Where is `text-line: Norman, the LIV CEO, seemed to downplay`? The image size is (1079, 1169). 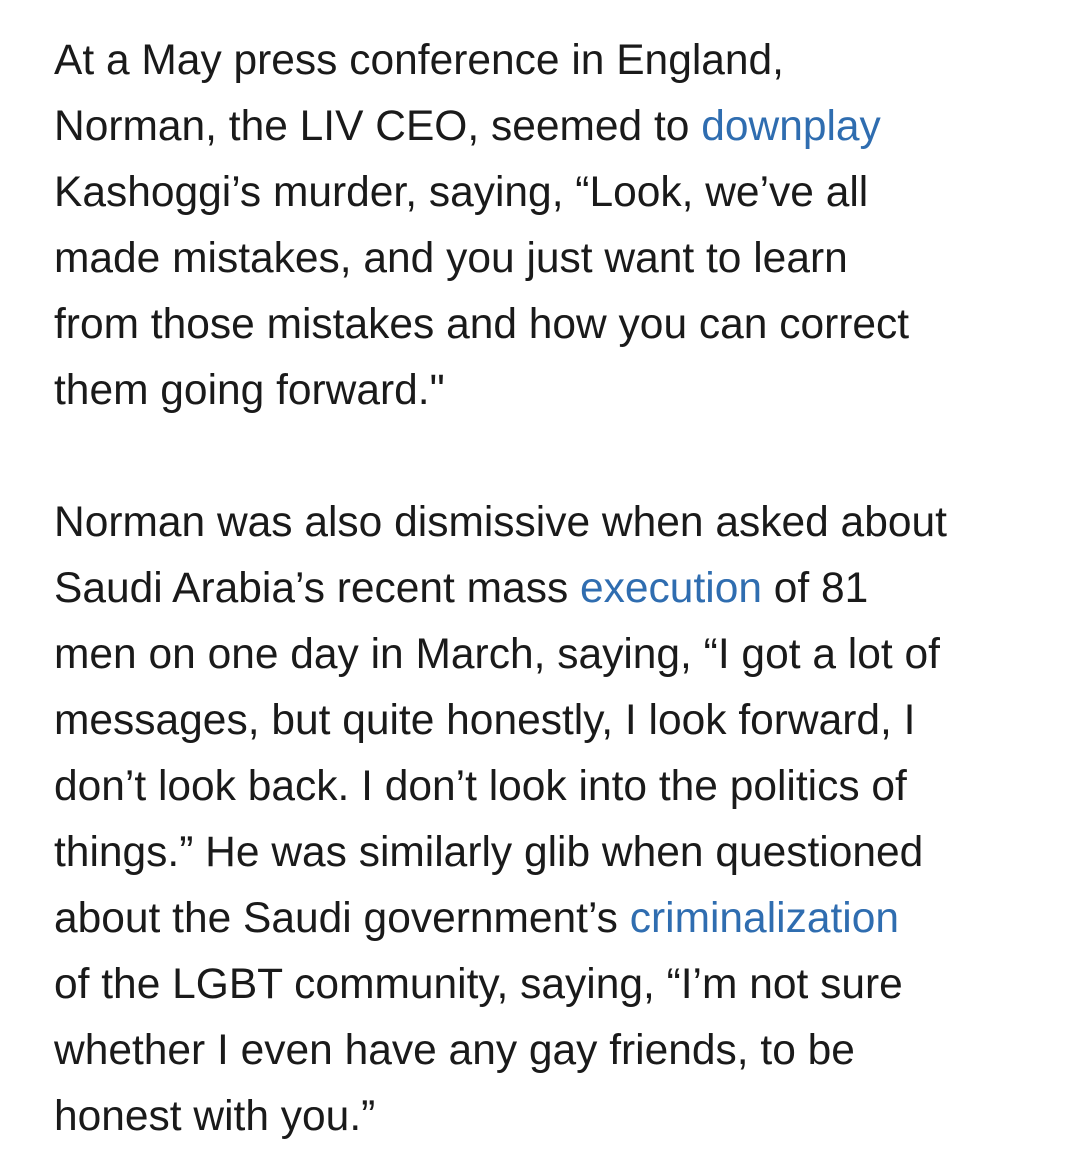
text-line: Norman, the LIV CEO, seemed to downplay is located at coordinates (554, 127).